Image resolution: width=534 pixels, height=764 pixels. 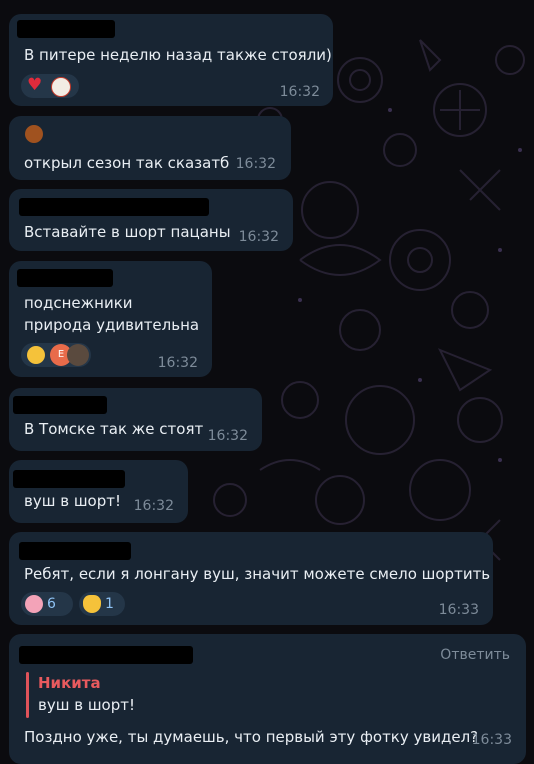 I want to click on message-text-line-2: природа удивительна, so click(x=112, y=325).